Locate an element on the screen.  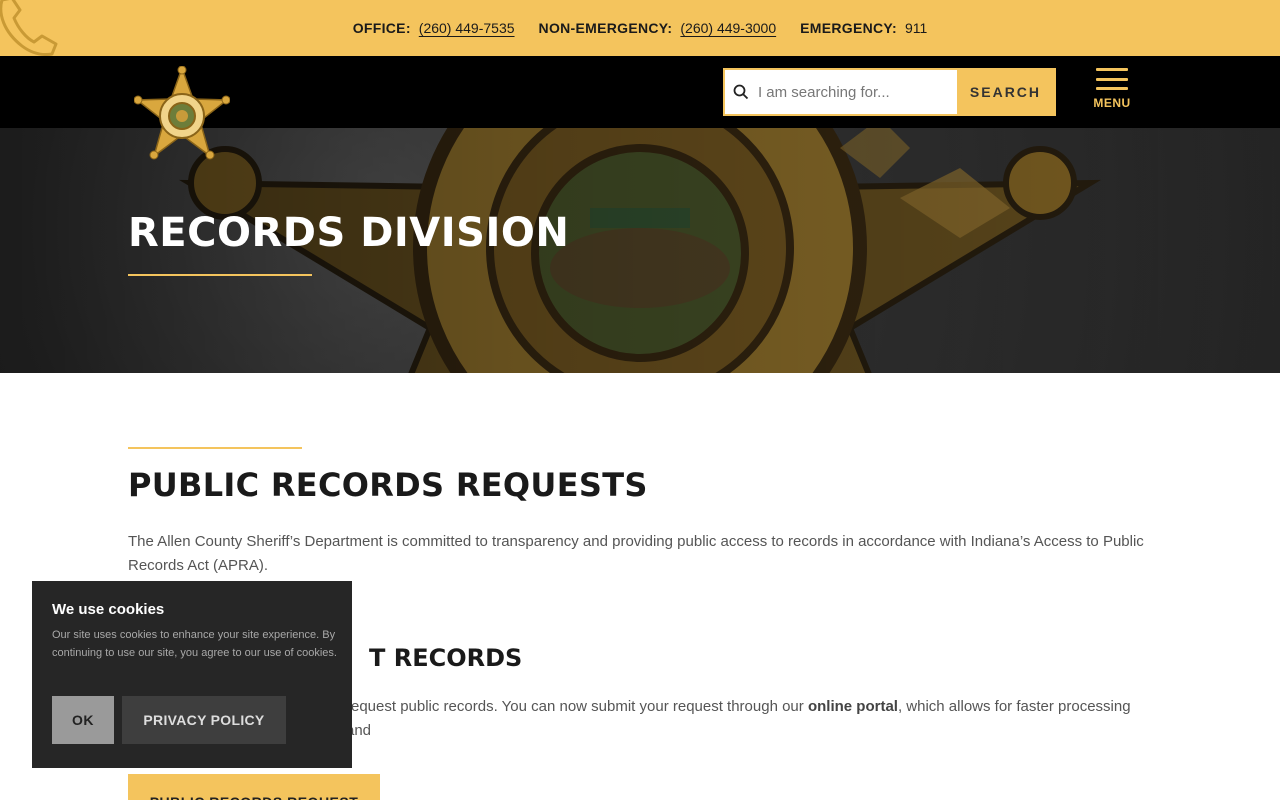
privacy-policy-button: PRIVACY POLICY is located at coordinates (204, 720).